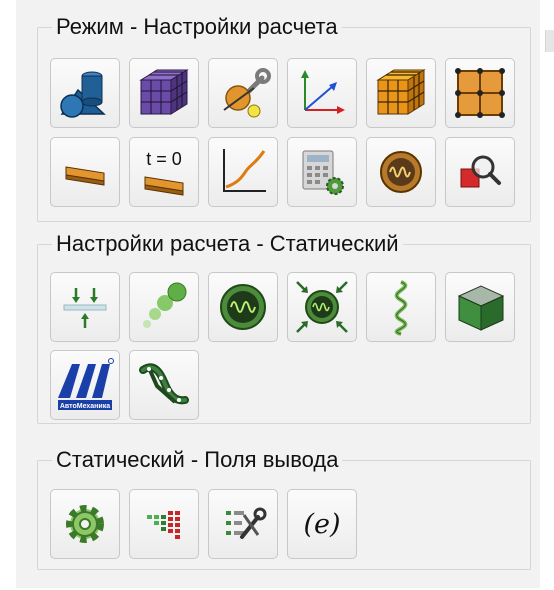  I want to click on automechanika-button: АвтоМеханика, so click(85, 385).